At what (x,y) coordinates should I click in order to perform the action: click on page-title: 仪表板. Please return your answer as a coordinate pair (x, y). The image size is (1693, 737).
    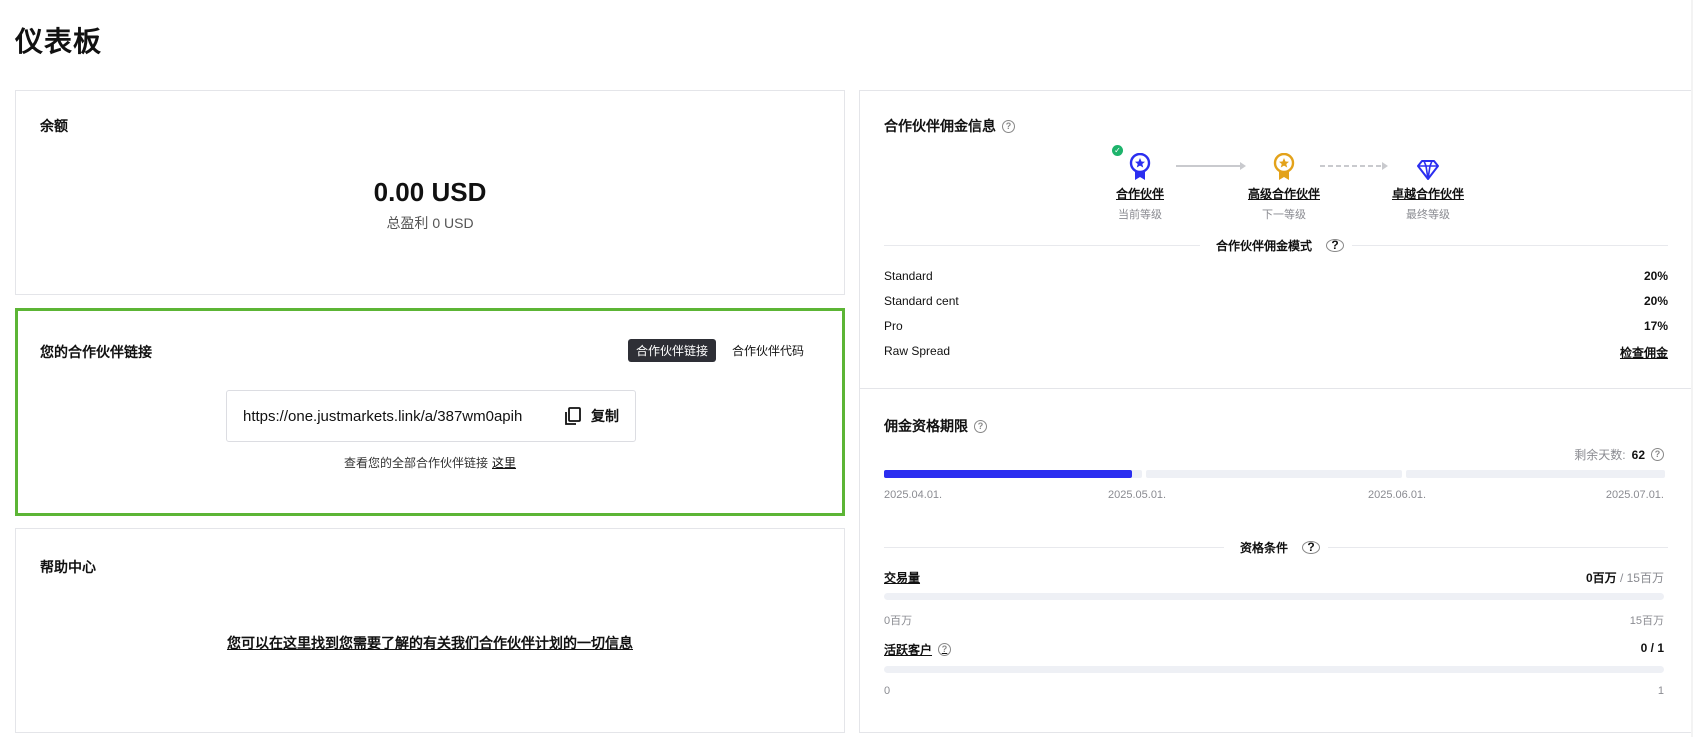
    Looking at the image, I should click on (59, 41).